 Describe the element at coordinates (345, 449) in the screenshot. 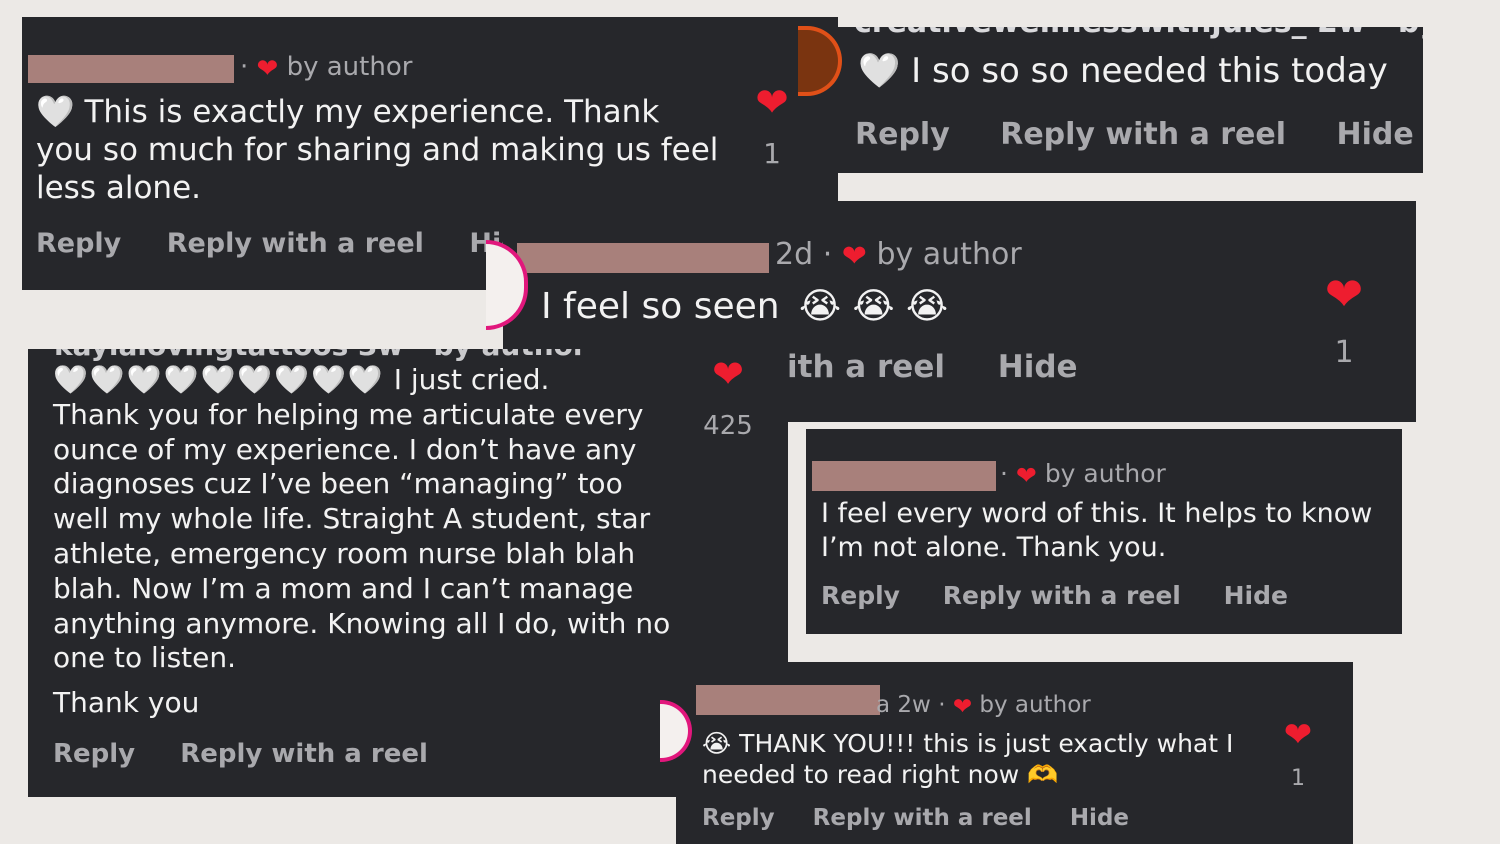

I see `comment-line: ounce of my experience. I don’t have any` at that location.